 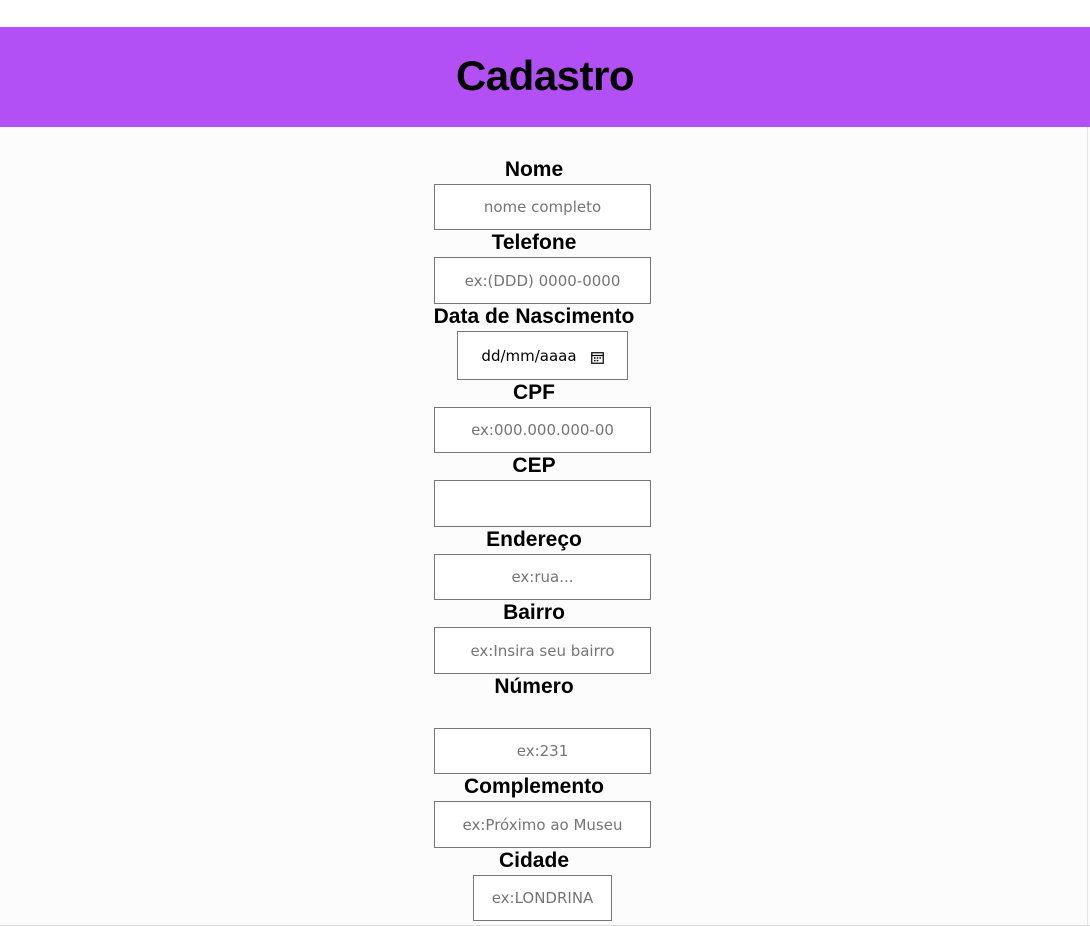 I want to click on date-format-text: dd/mm/aaaa, so click(x=529, y=355).